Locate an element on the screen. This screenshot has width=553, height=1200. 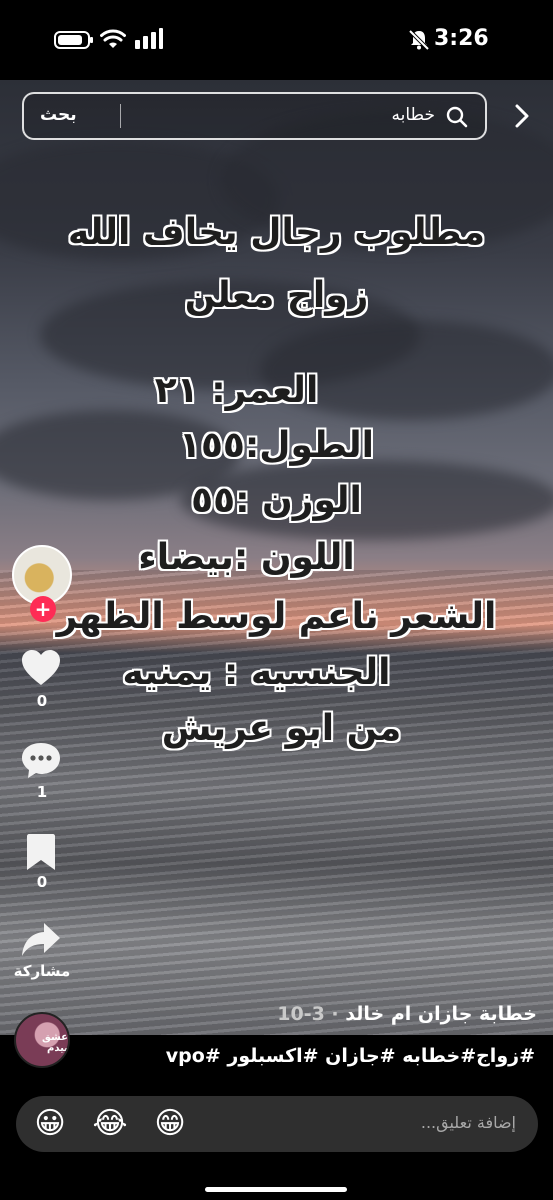
home-indicator is located at coordinates (276, 1189).